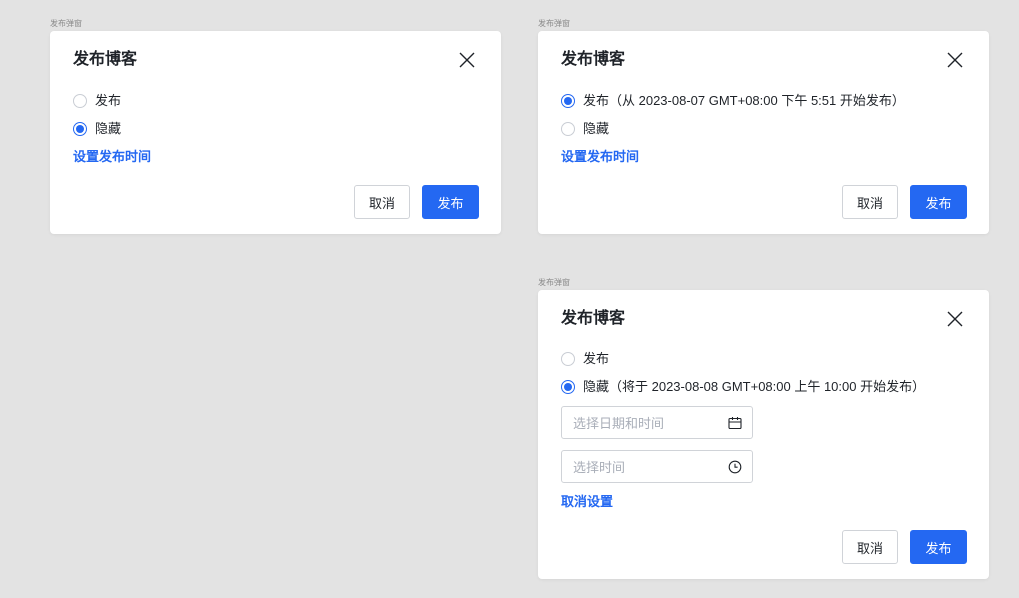  Describe the element at coordinates (587, 502) in the screenshot. I see `cancel-setting-link: 取消设置` at that location.